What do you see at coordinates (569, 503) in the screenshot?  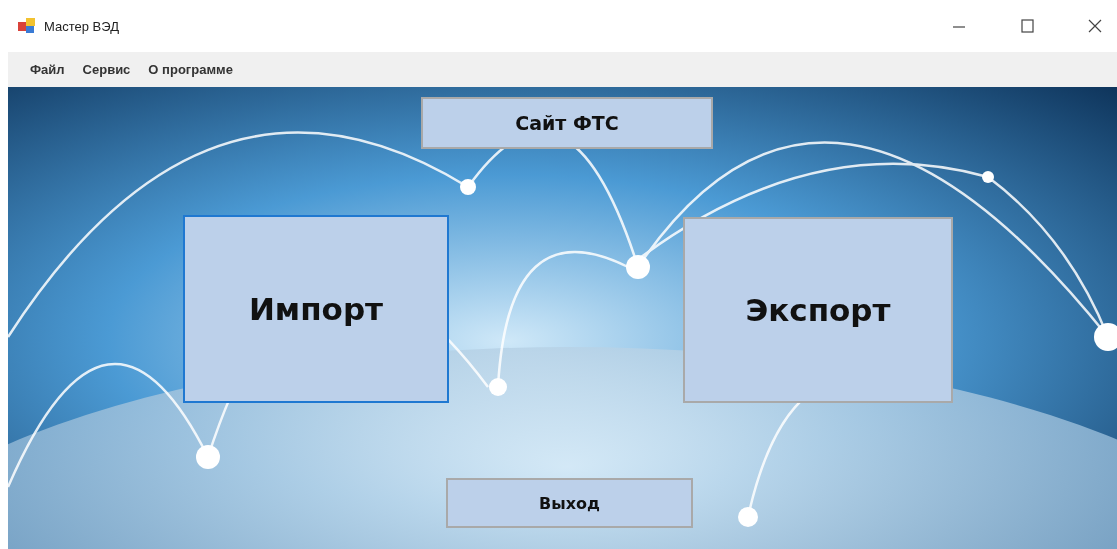 I see `action-button: Выход` at bounding box center [569, 503].